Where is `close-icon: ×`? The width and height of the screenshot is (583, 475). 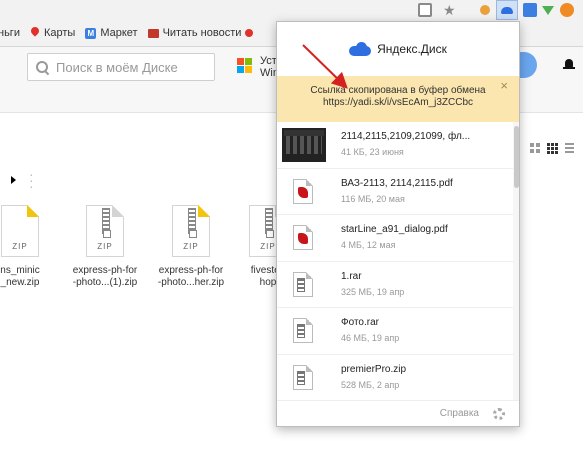
close-icon: × is located at coordinates (504, 85).